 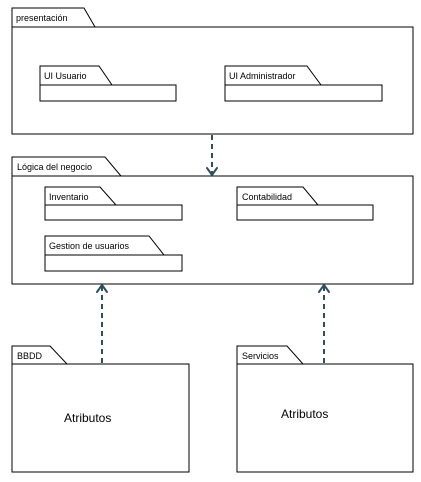 I want to click on package-presentacion-label: presentación, so click(x=42, y=18).